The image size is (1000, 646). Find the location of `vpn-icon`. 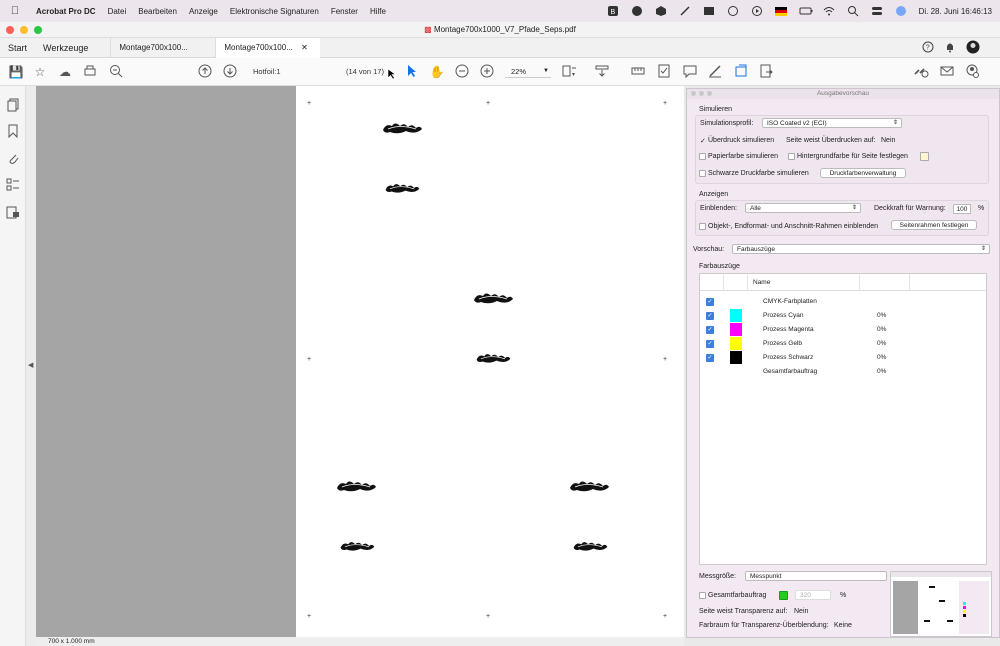

vpn-icon is located at coordinates (661, 11).